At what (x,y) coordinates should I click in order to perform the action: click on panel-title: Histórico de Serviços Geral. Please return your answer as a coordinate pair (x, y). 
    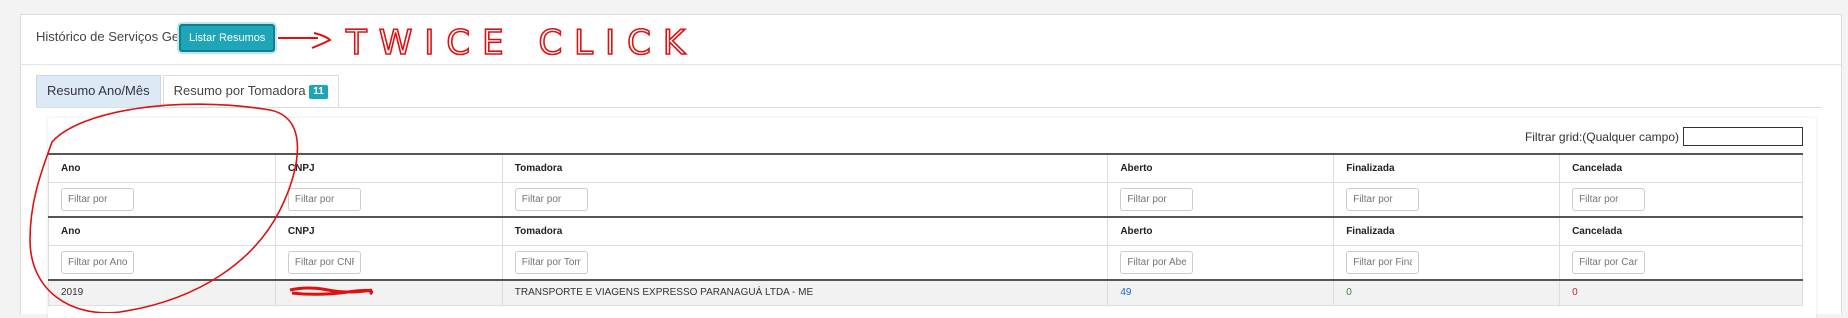
    Looking at the image, I should click on (115, 36).